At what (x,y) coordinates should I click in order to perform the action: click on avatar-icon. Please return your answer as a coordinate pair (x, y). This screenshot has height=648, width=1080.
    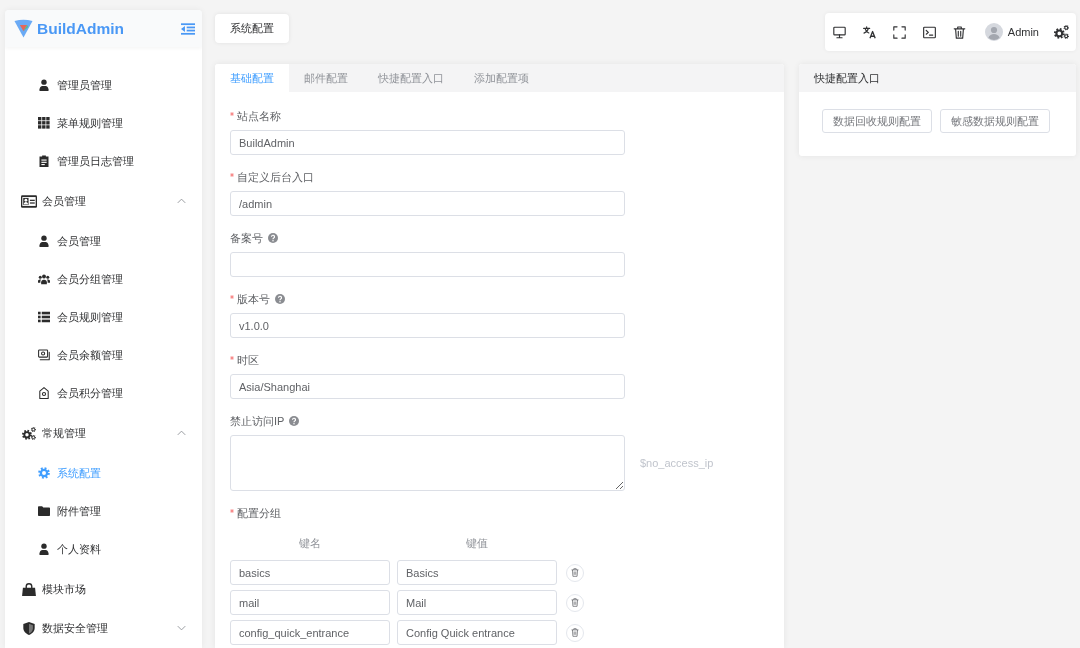
    Looking at the image, I should click on (993, 32).